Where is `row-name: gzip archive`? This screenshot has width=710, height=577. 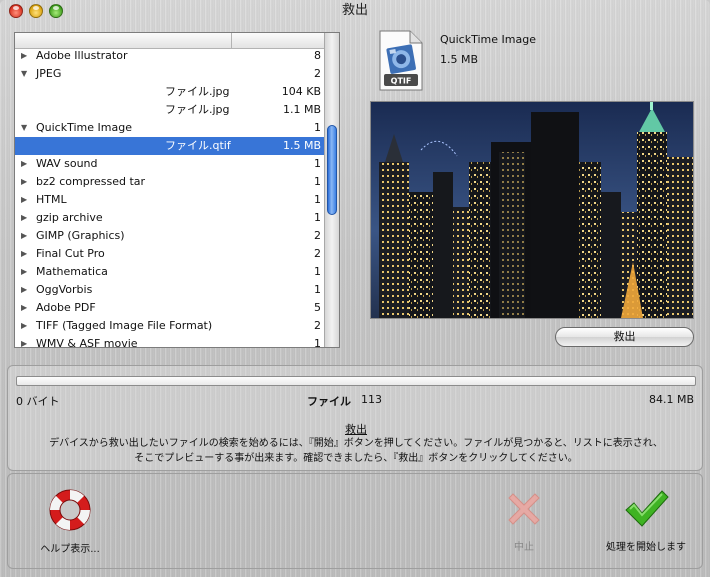
row-name: gzip archive is located at coordinates (69, 217).